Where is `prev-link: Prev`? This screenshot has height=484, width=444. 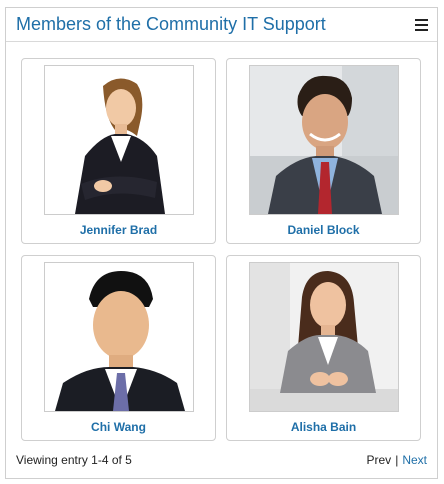 prev-link: Prev is located at coordinates (379, 460).